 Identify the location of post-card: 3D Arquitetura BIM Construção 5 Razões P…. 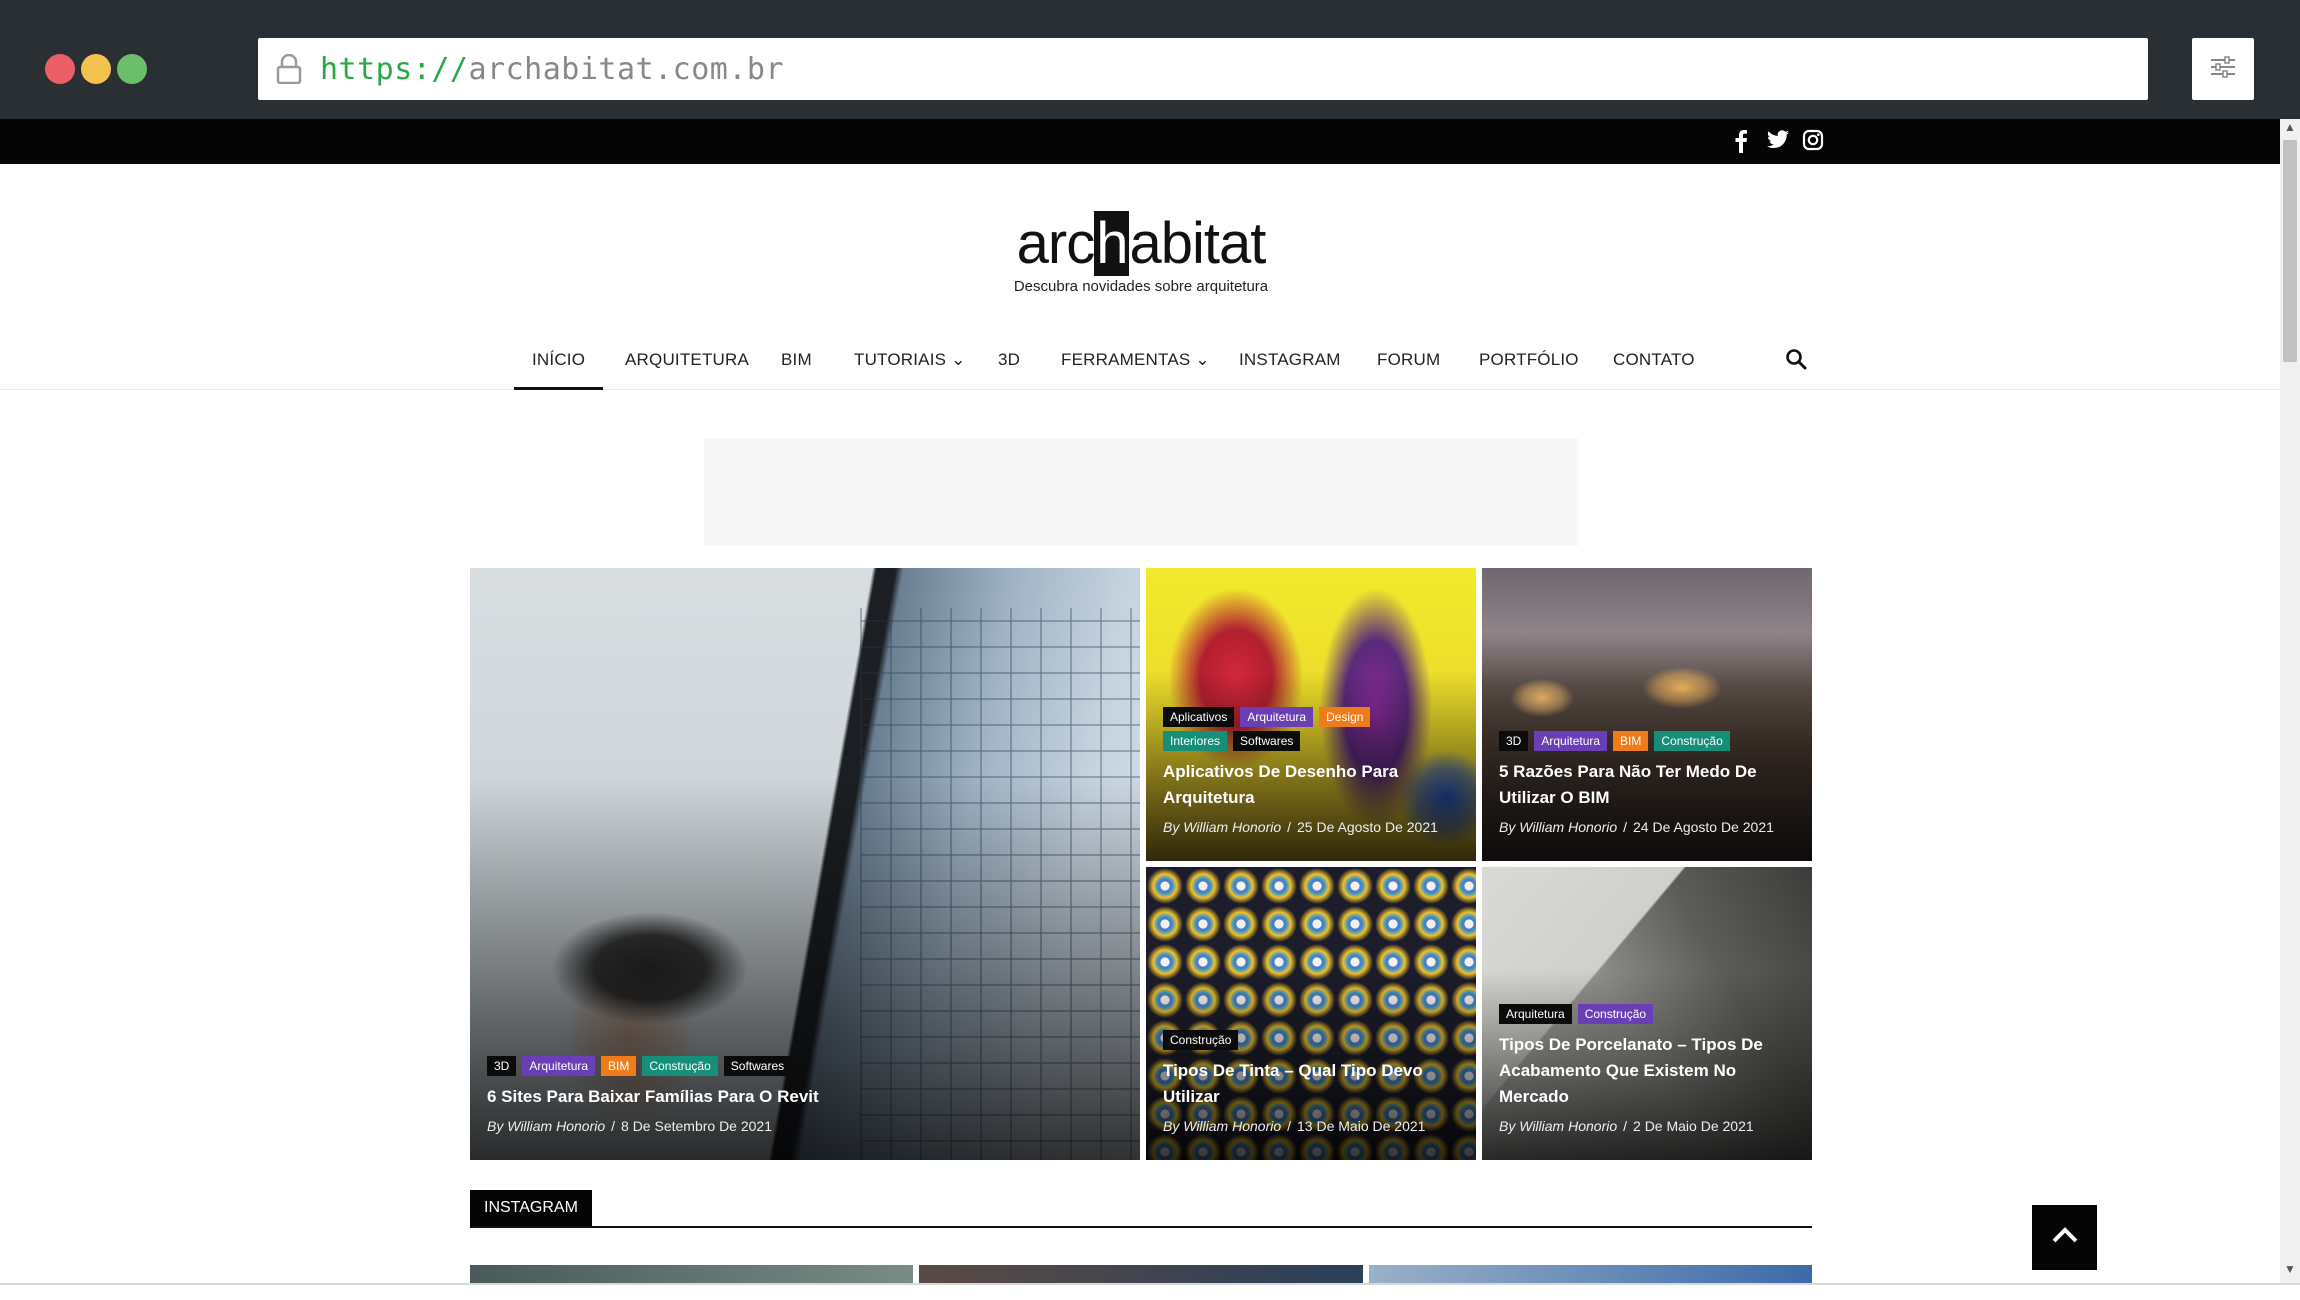
(1647, 714).